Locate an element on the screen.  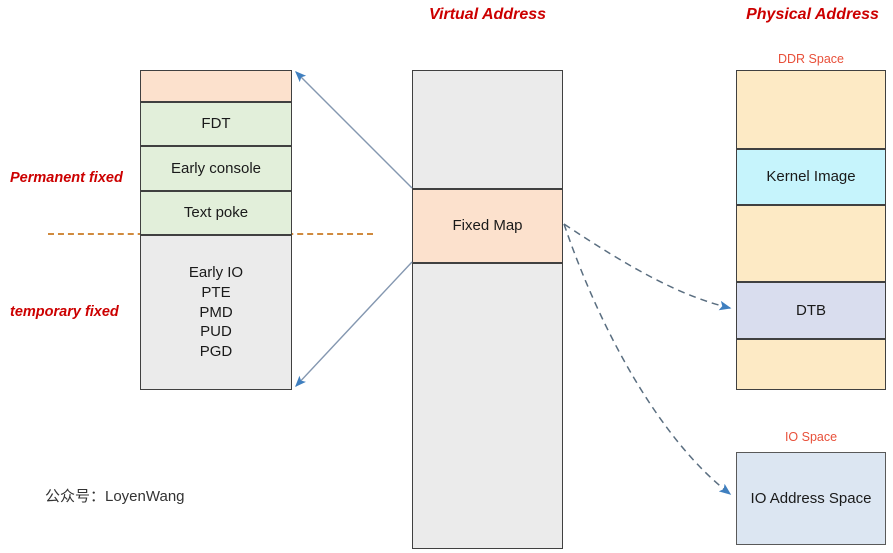
arrow-fixmap-to-io is located at coordinates (647, 359).